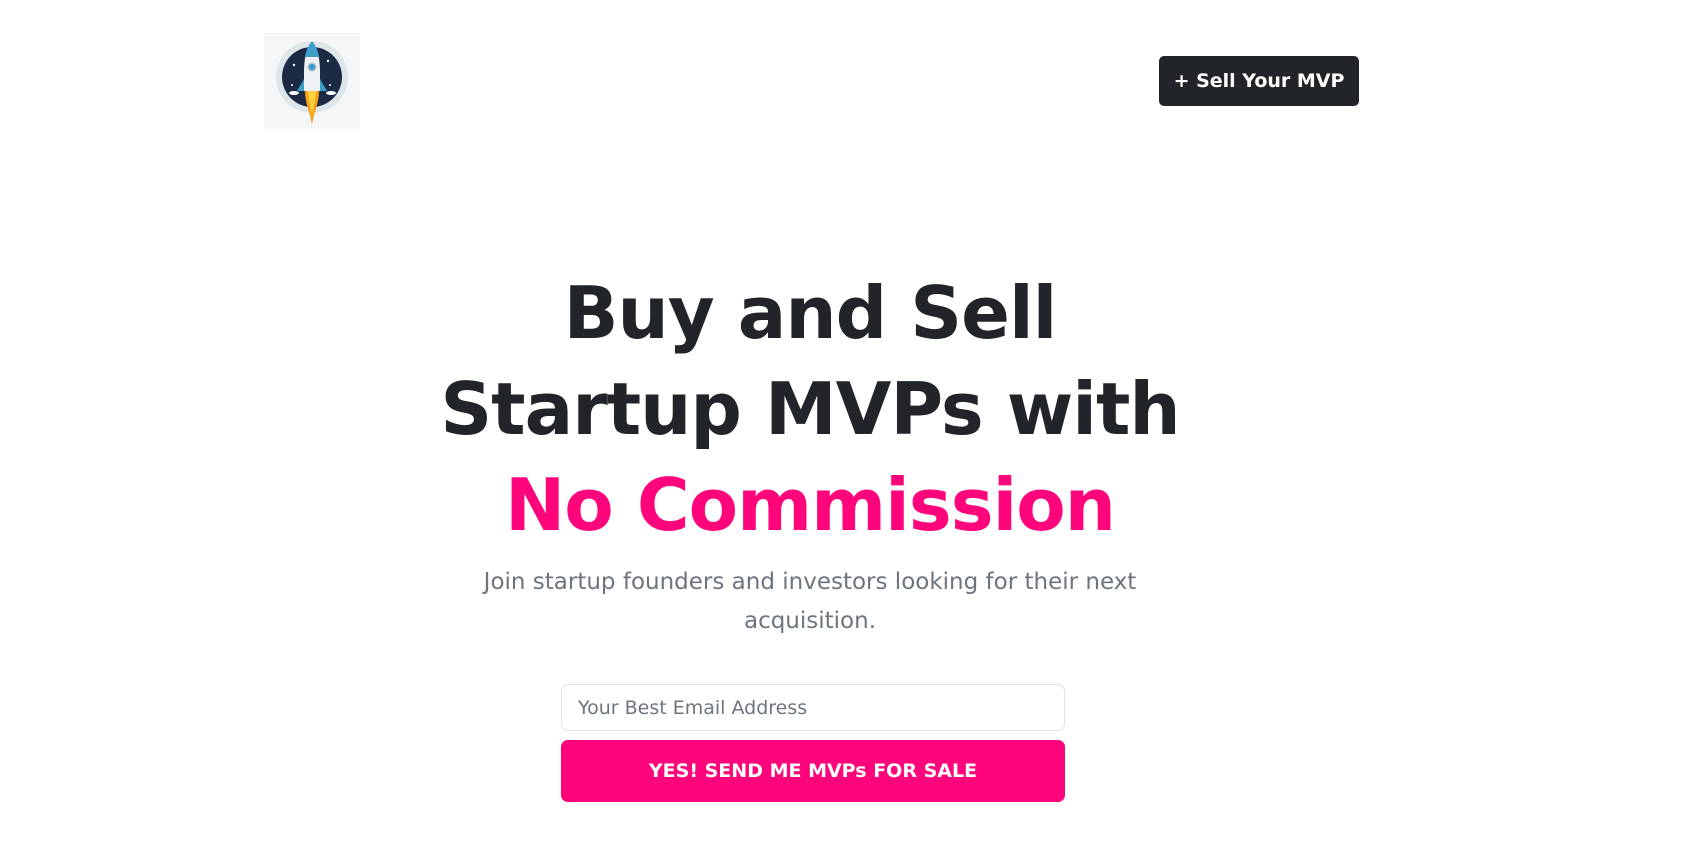  I want to click on sell-your-mvp-button: + Sell Your MVP, so click(1259, 81).